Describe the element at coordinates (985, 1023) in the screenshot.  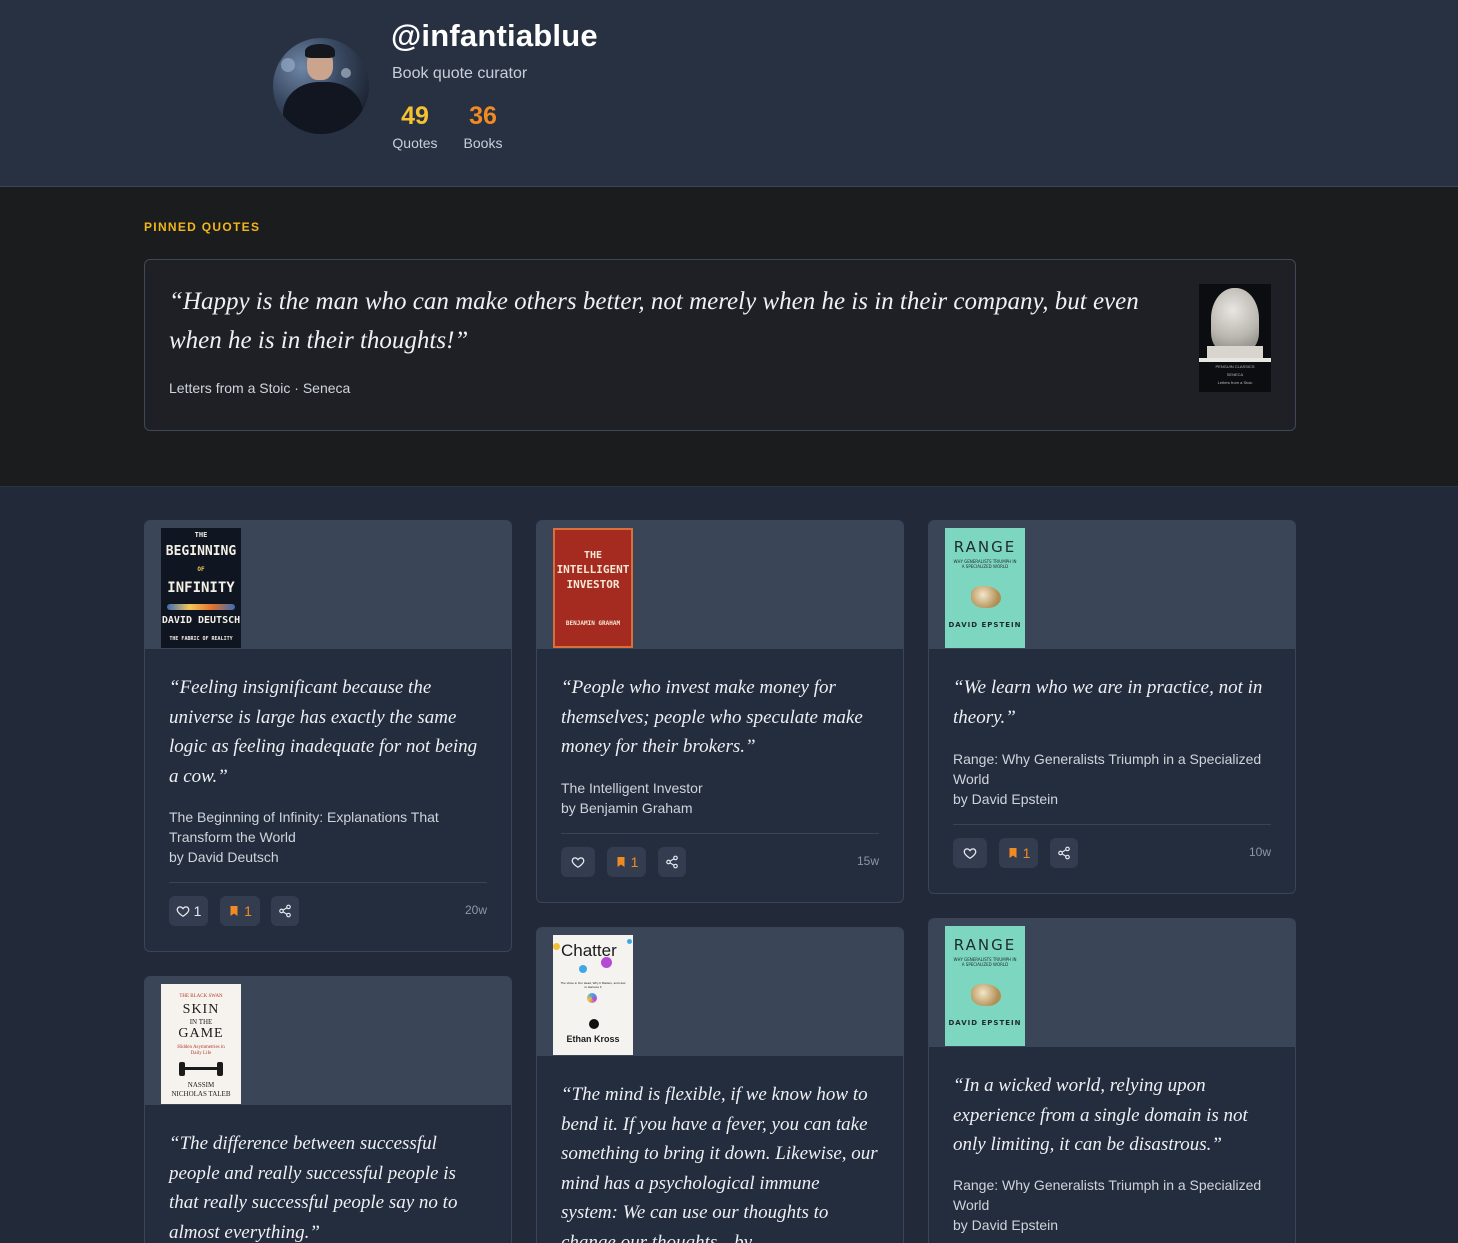
I see `cover-text: DAVID EPSTEIN` at that location.